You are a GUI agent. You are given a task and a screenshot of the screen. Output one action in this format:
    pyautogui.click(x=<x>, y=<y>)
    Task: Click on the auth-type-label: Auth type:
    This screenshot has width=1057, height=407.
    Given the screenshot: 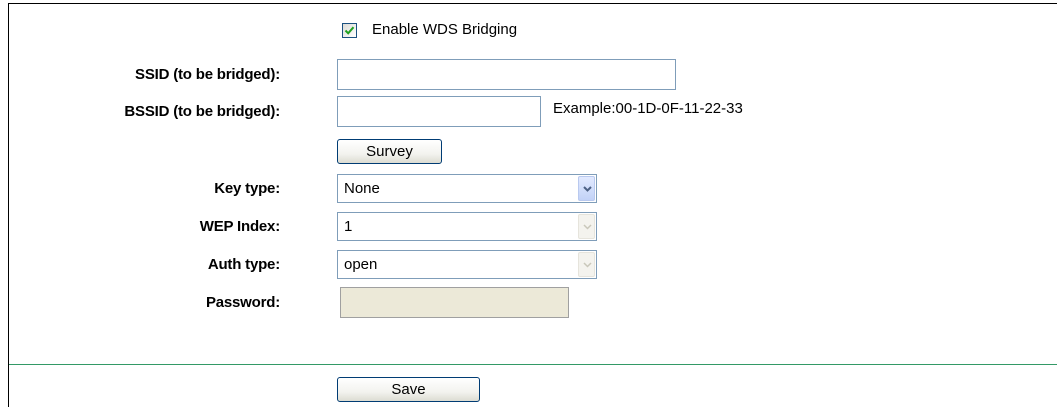 What is the action you would take?
    pyautogui.click(x=243, y=264)
    